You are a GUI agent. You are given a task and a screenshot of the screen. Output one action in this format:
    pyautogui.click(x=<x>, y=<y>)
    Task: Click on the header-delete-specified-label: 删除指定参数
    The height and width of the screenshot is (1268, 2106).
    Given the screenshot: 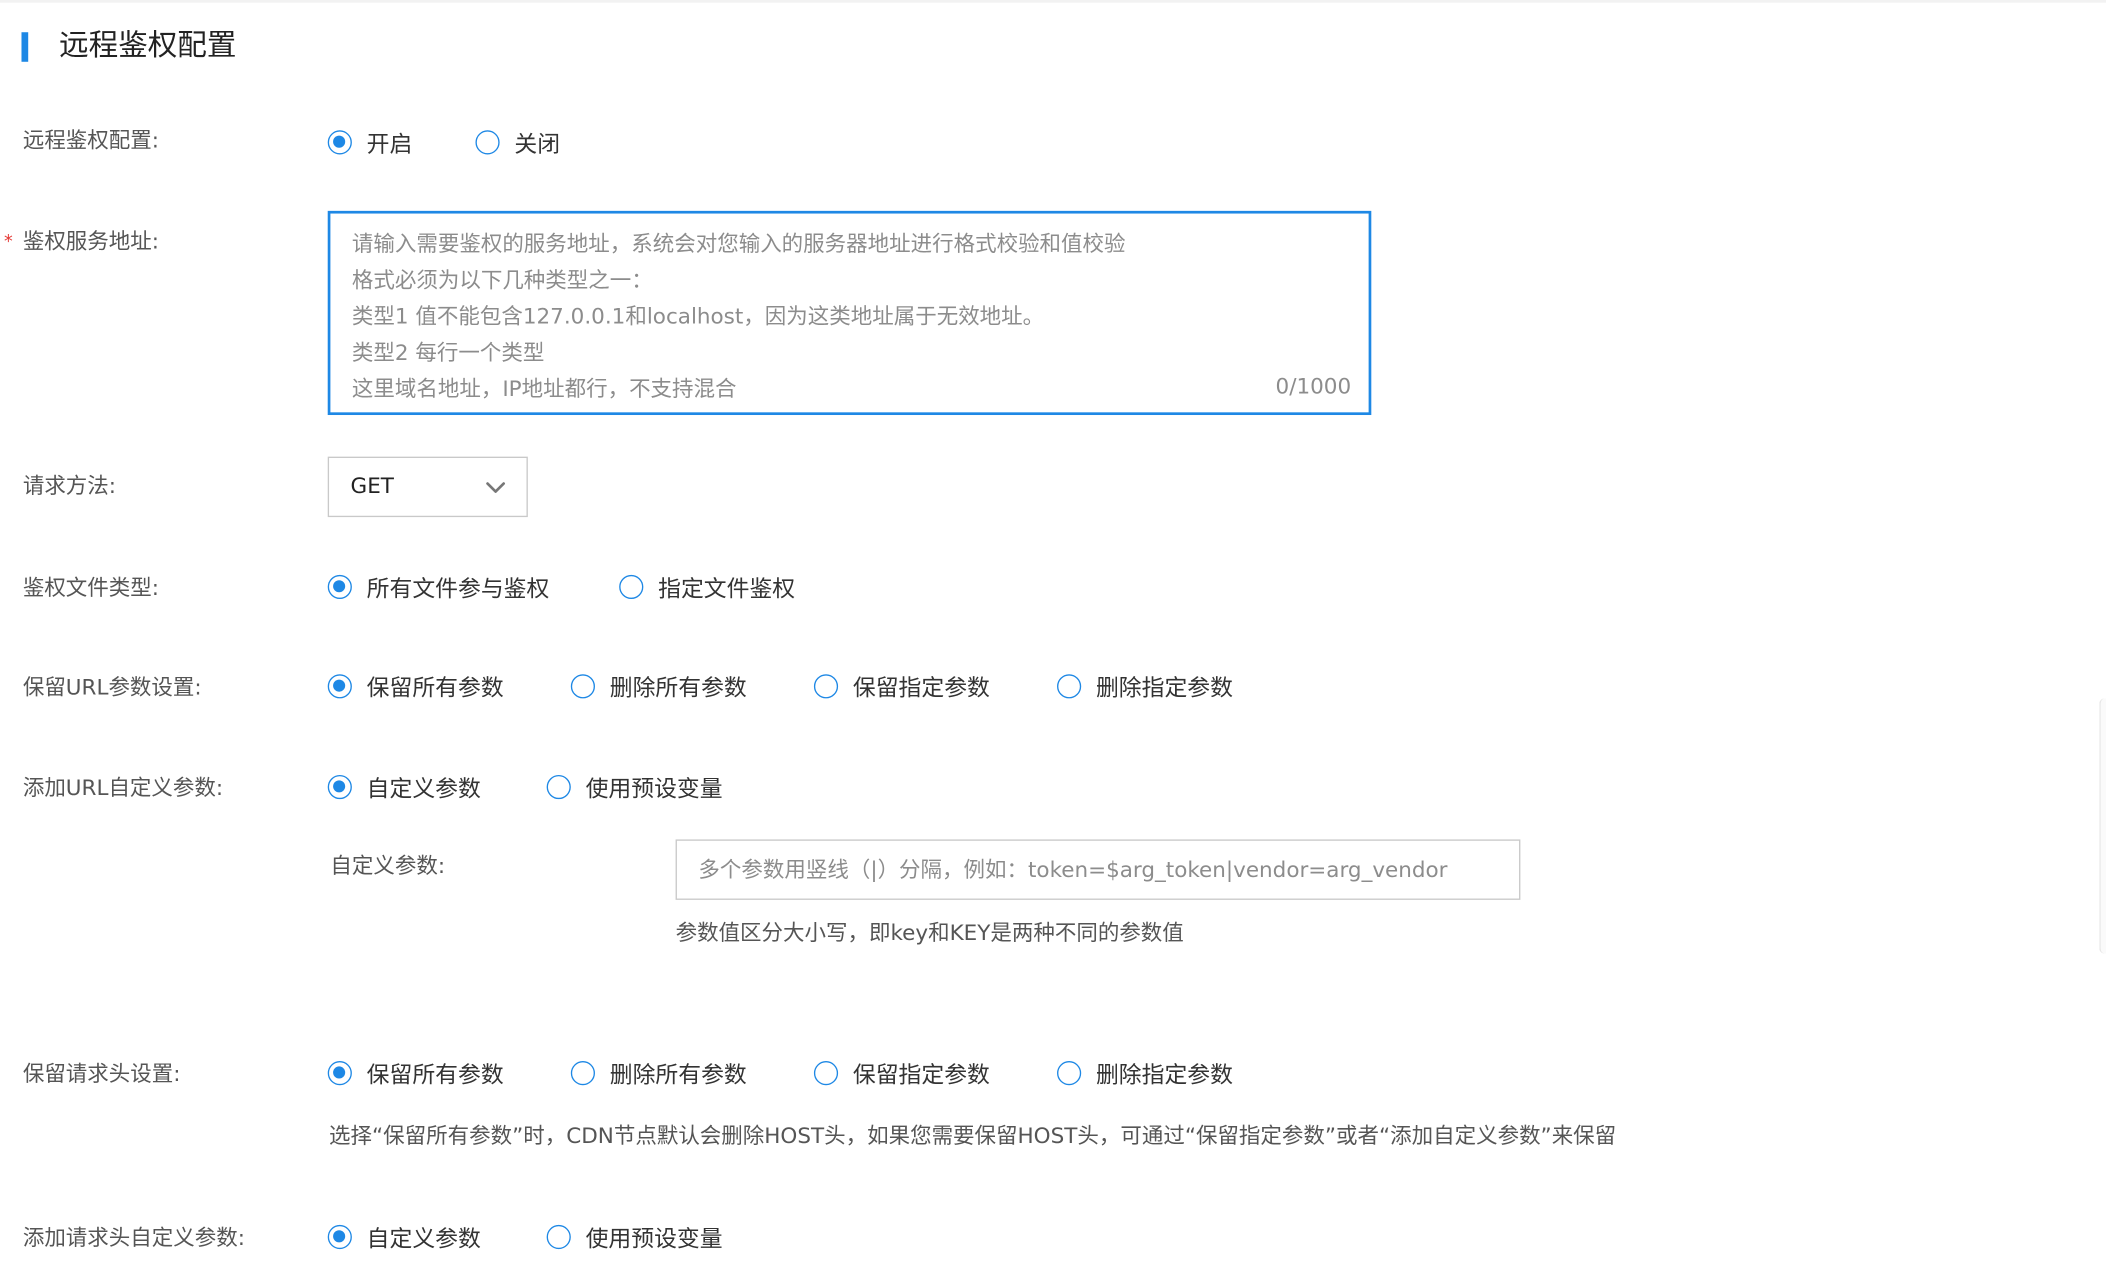 What is the action you would take?
    pyautogui.click(x=1164, y=1076)
    